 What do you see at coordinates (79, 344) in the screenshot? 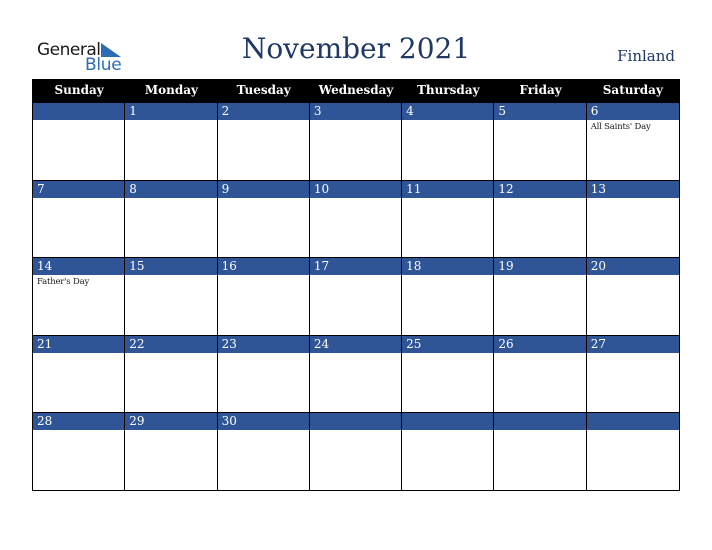
I see `day-number: 21` at bounding box center [79, 344].